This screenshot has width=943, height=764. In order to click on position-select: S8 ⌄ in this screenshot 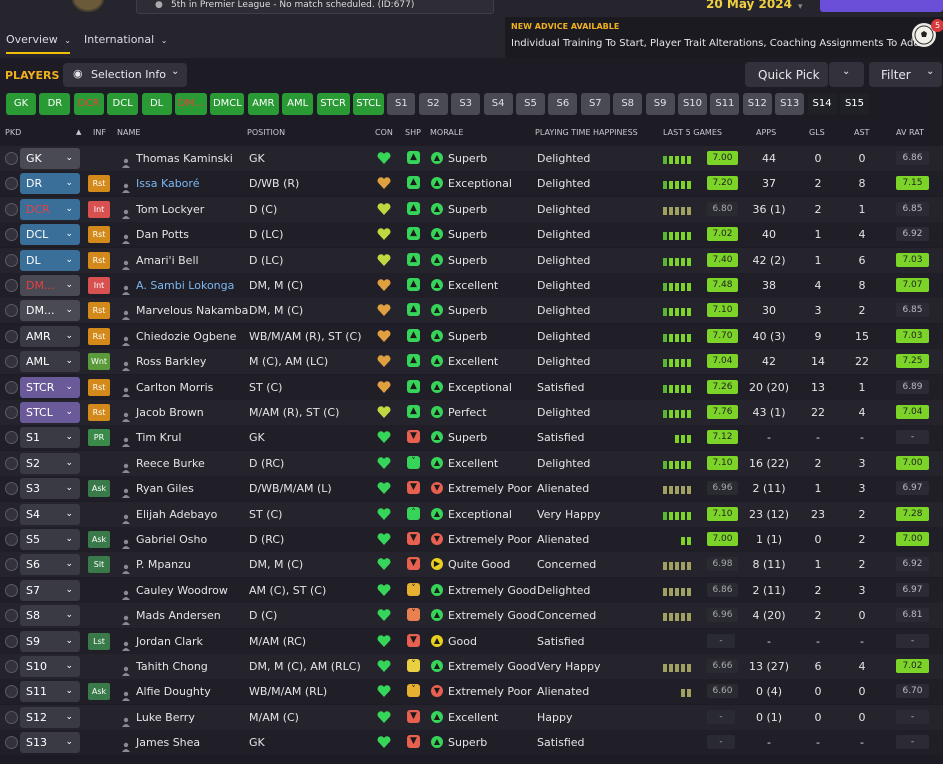, I will do `click(50, 616)`.